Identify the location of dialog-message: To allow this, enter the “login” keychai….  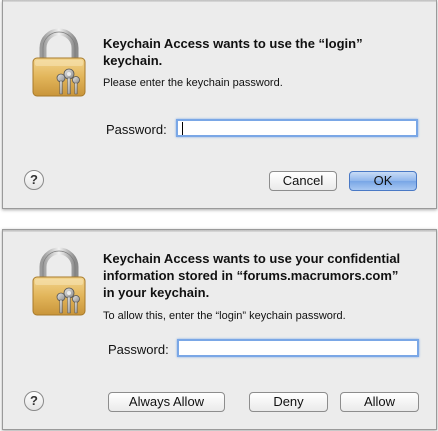
(224, 316).